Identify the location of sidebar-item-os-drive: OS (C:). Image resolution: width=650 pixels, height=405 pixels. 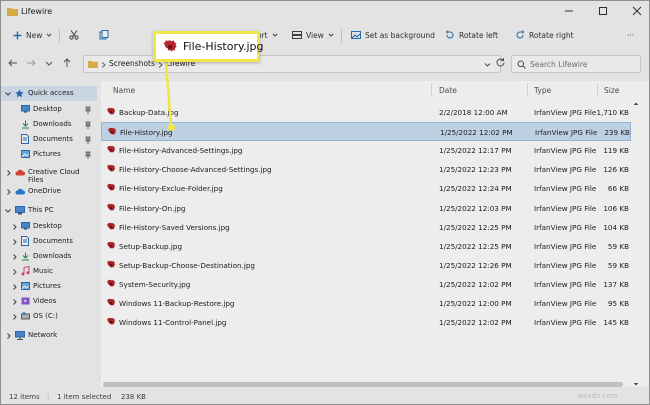
(49, 316).